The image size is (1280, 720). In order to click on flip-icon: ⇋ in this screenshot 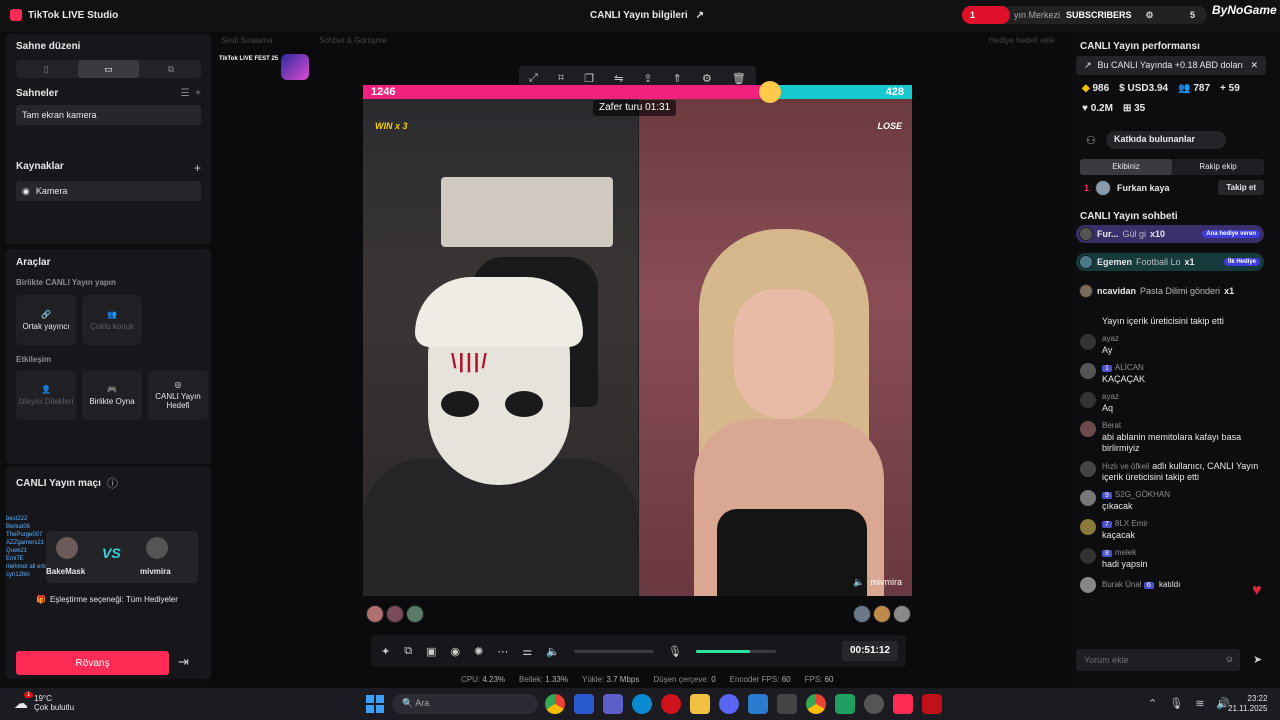, I will do `click(618, 78)`.